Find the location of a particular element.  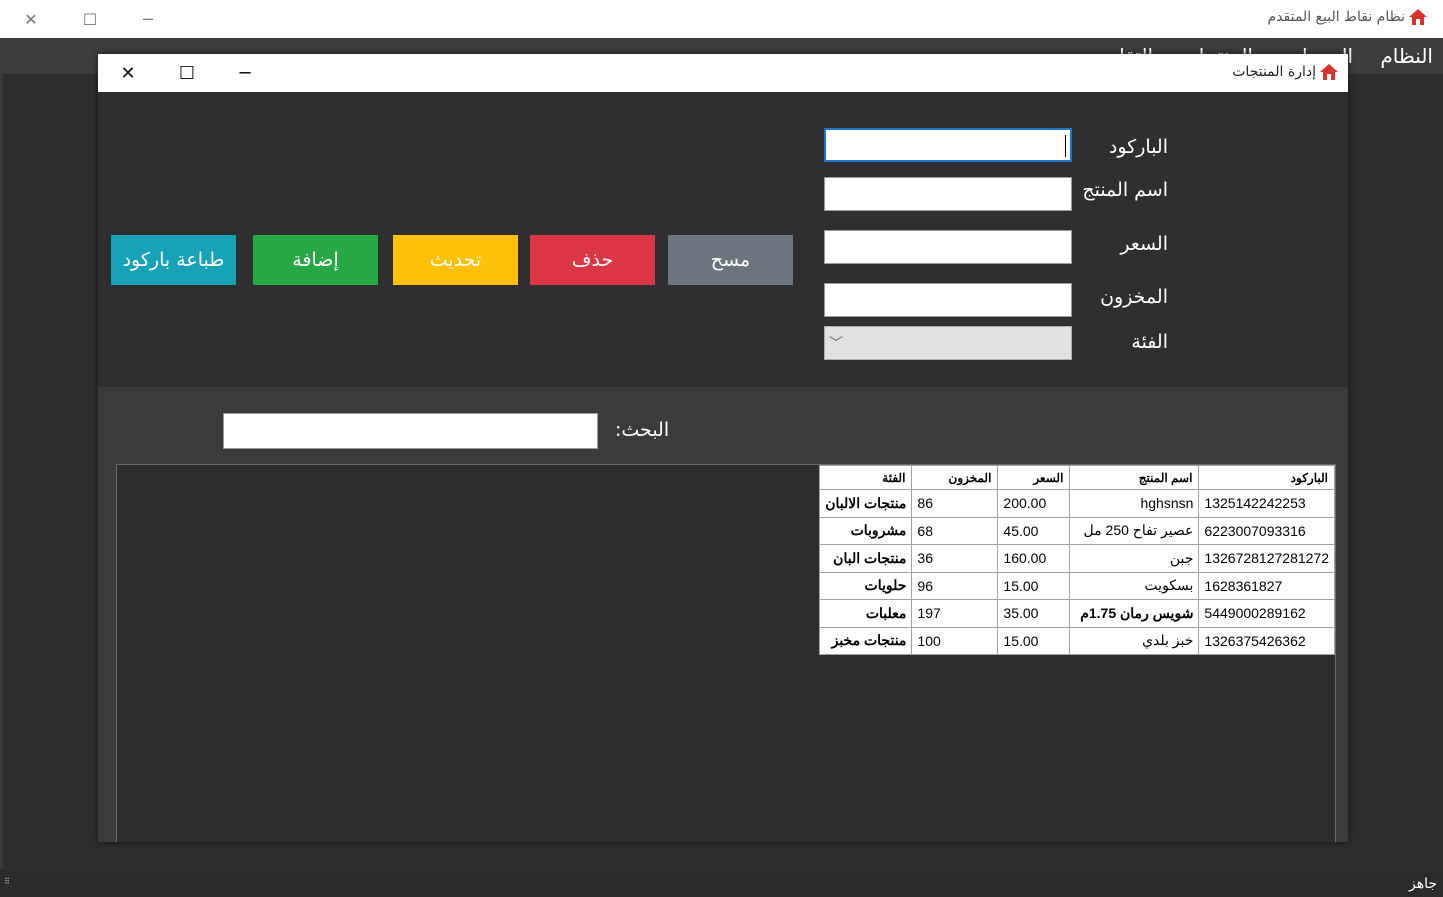

chevron-down-icon: ﹀ is located at coordinates (836, 344).